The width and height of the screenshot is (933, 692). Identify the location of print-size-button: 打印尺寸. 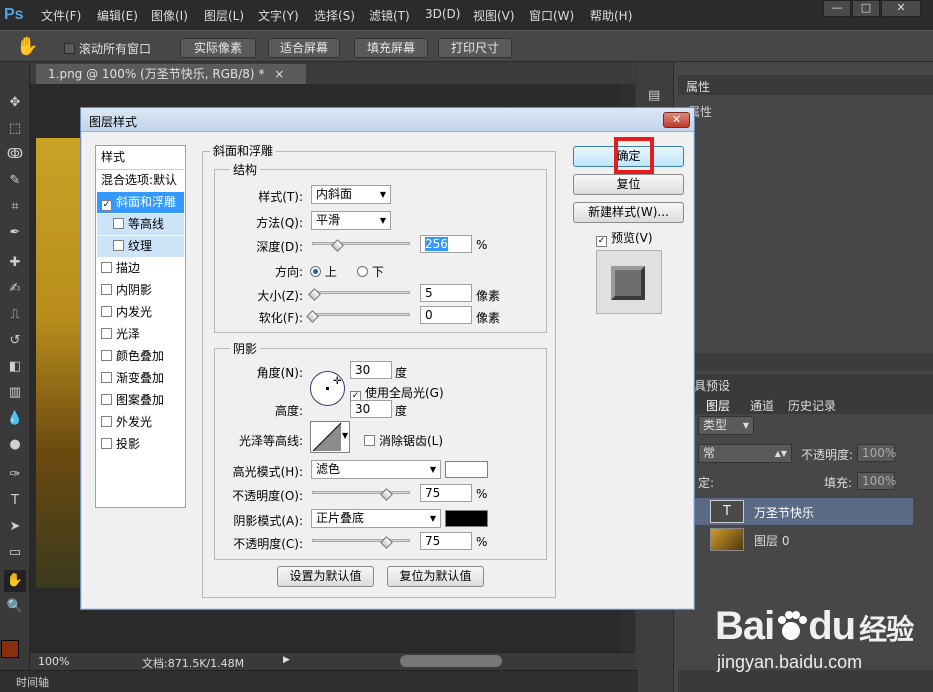
(475, 48).